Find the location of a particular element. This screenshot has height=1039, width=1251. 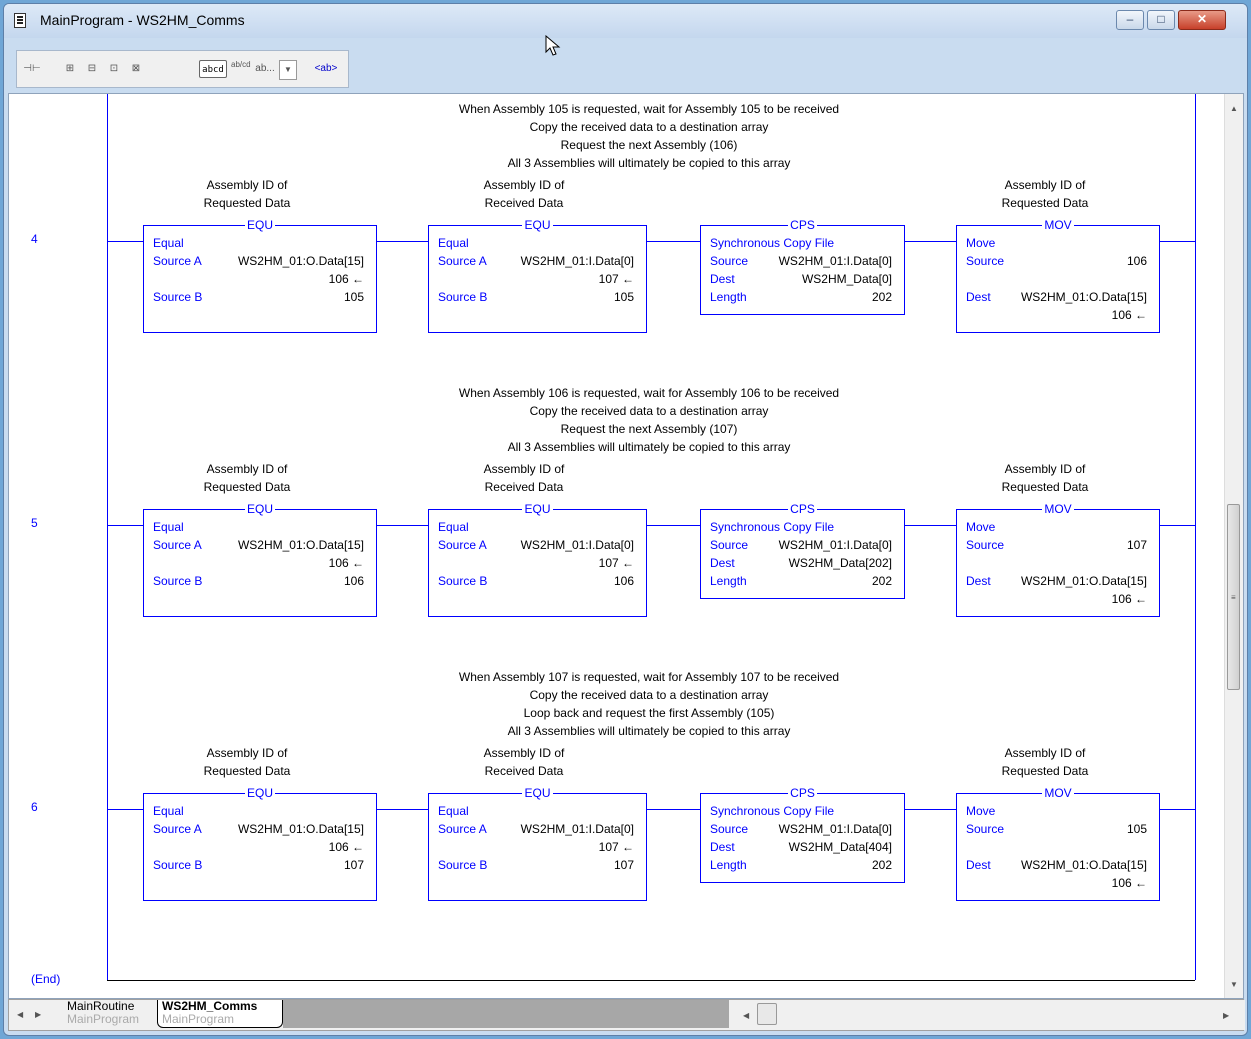

left-power-rail is located at coordinates (107, 537).